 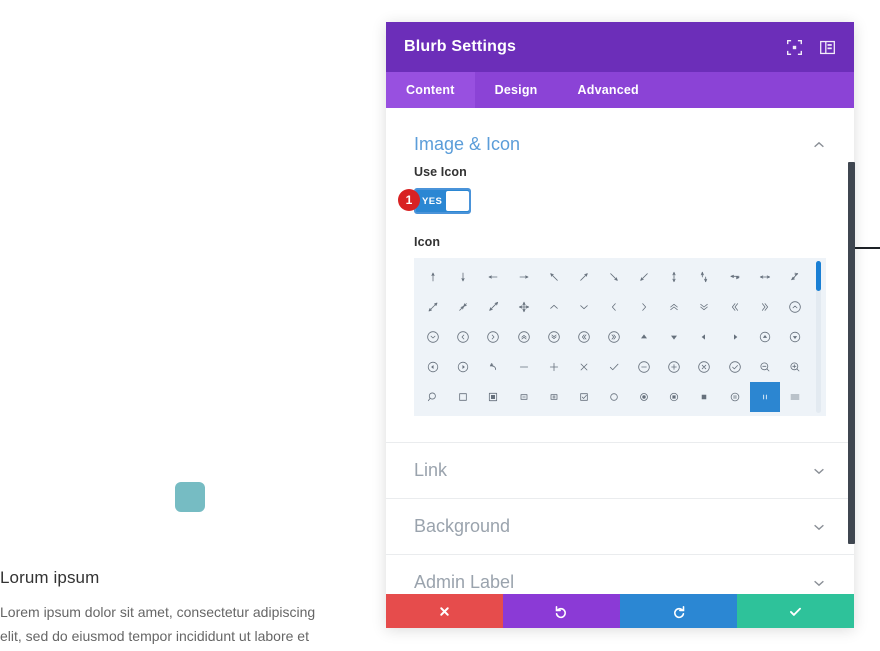 What do you see at coordinates (704, 367) in the screenshot?
I see `icon-option-circle-x-icon` at bounding box center [704, 367].